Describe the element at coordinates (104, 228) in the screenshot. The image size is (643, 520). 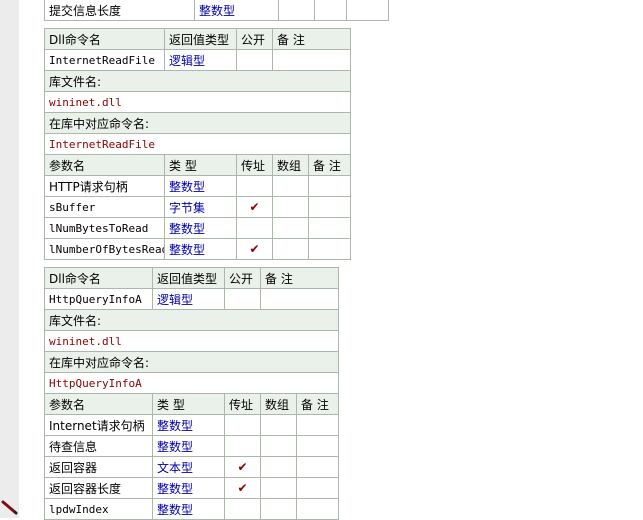
I see `param-name: lNumBytesToRead` at that location.